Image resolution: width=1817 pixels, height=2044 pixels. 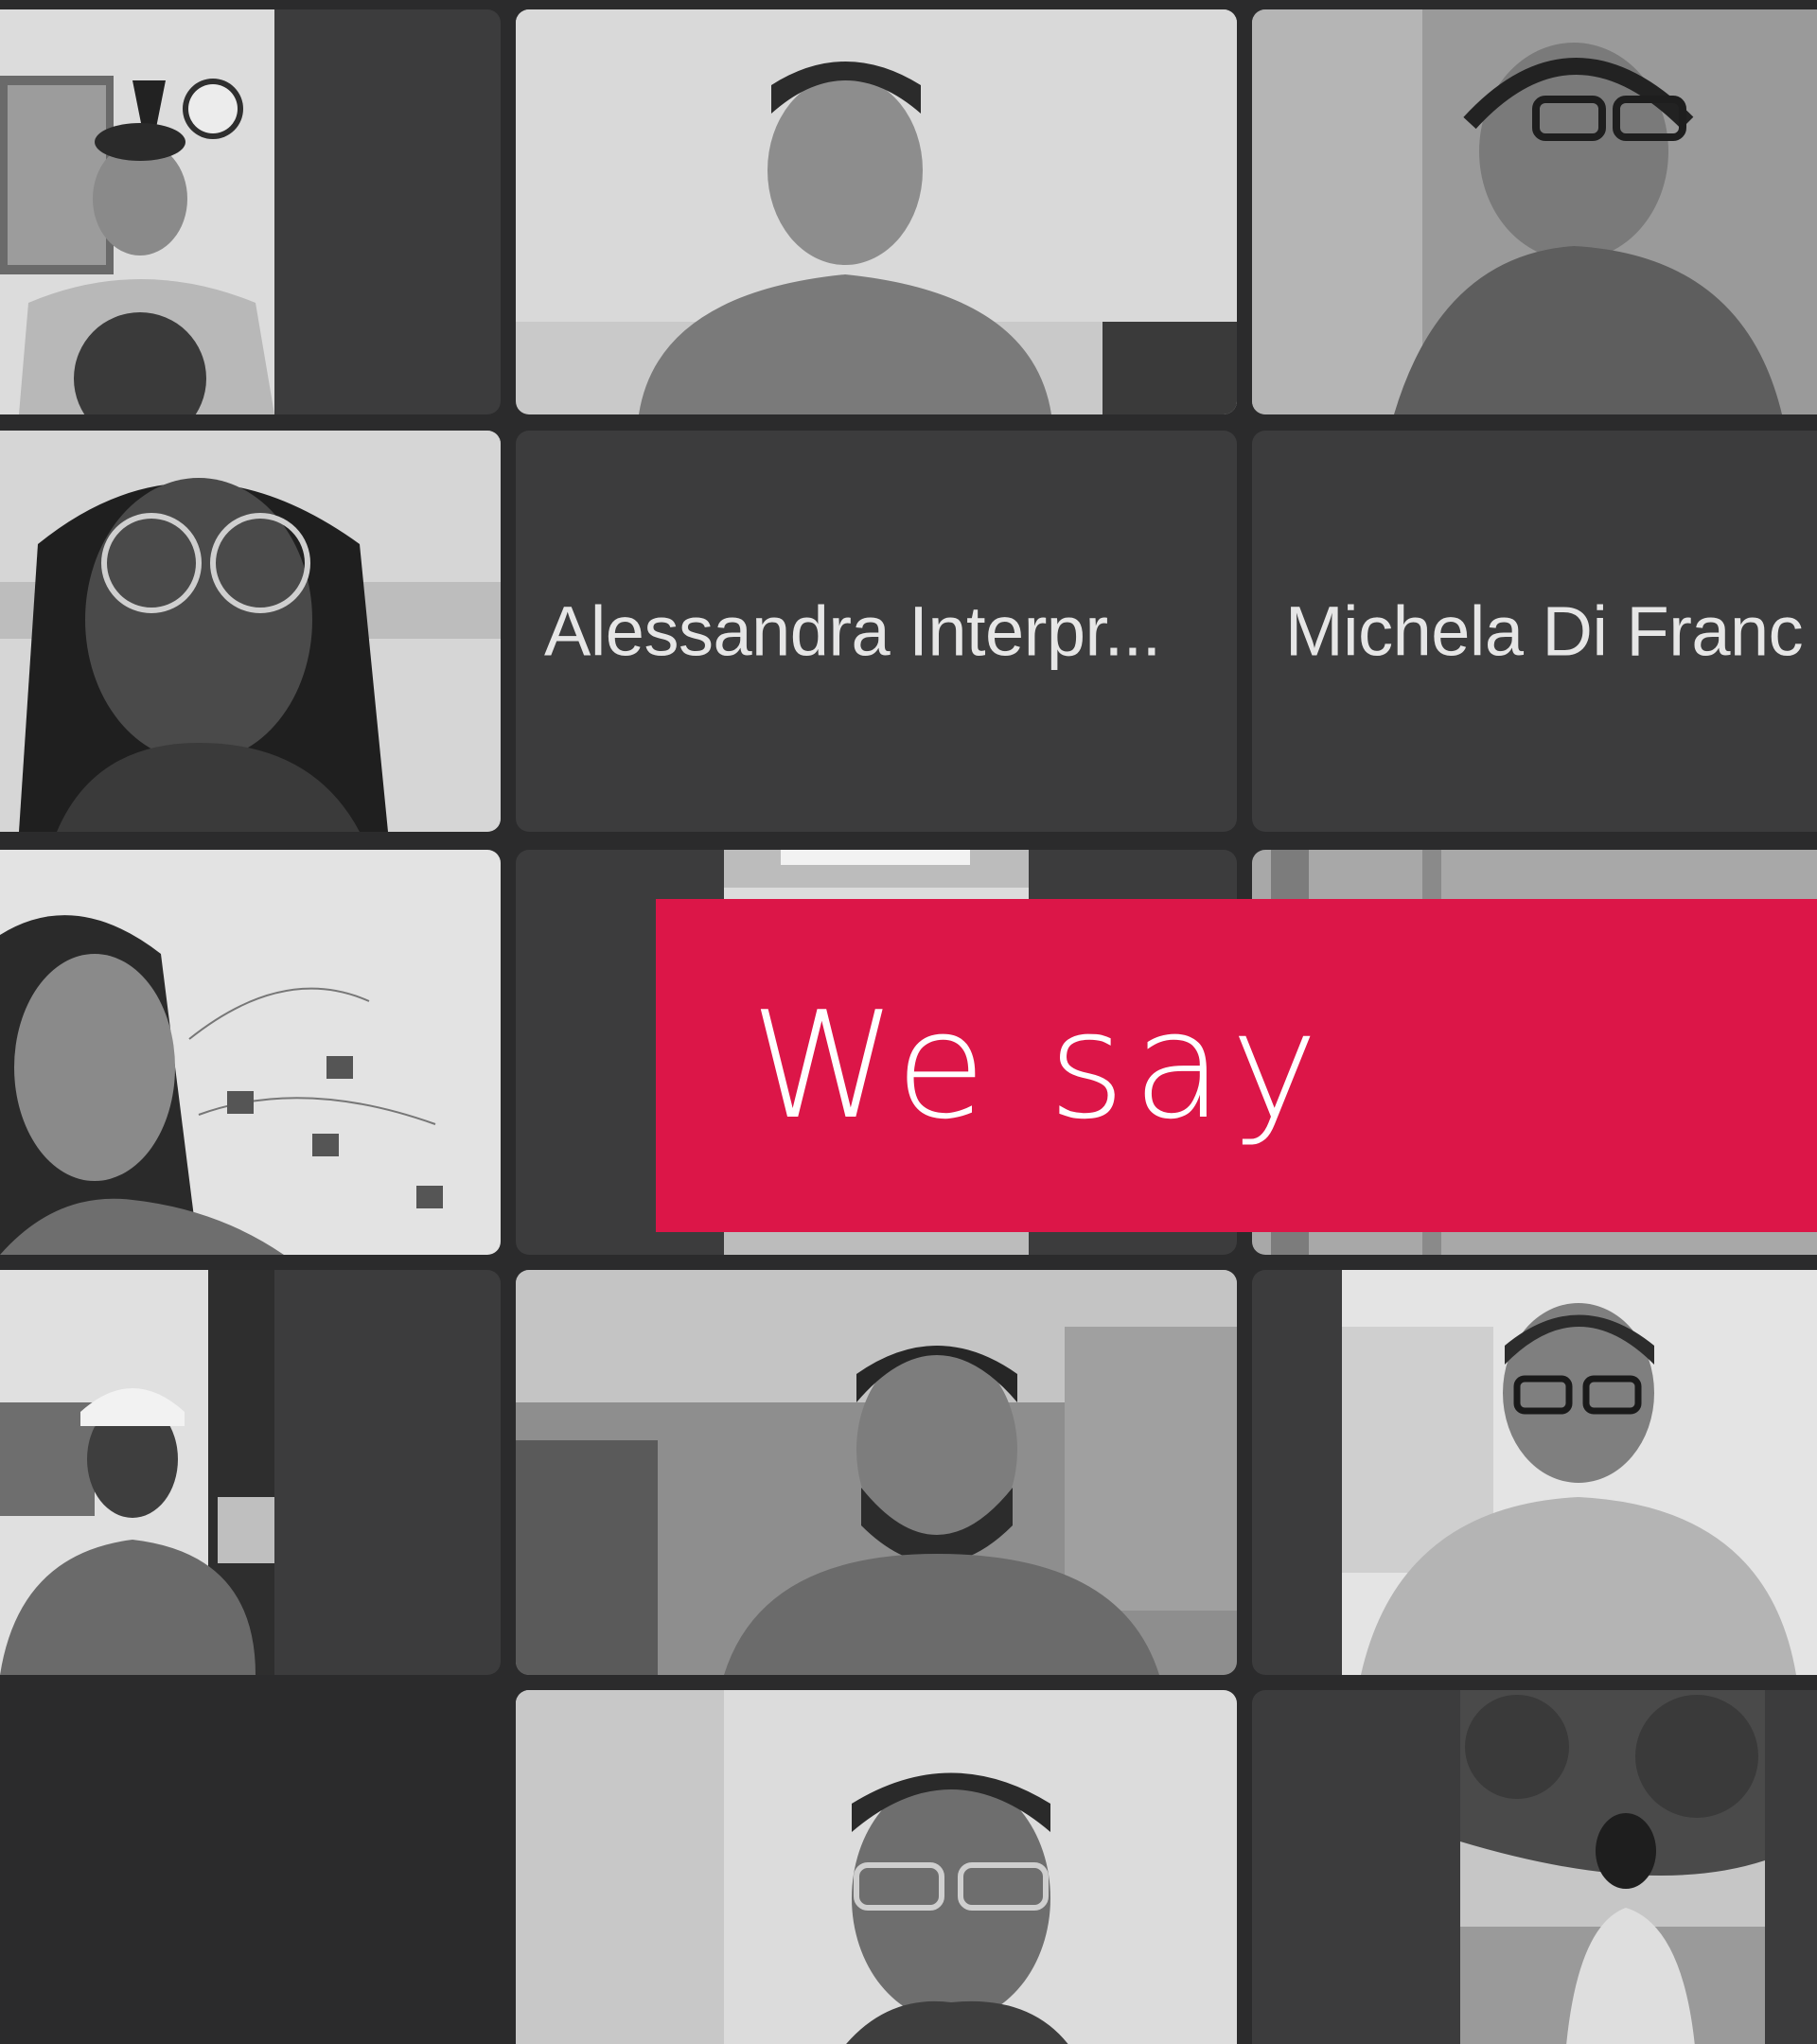 I want to click on participant-video-p11, so click(x=876, y=1472).